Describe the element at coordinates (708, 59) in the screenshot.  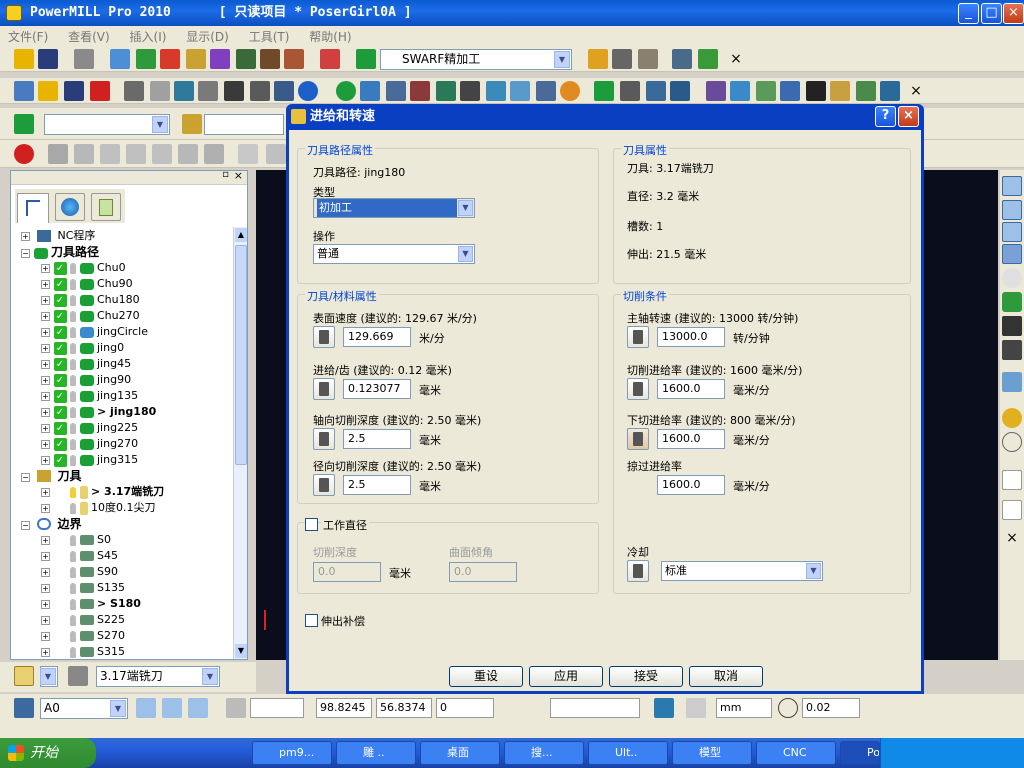
I see `arrows-icon` at that location.